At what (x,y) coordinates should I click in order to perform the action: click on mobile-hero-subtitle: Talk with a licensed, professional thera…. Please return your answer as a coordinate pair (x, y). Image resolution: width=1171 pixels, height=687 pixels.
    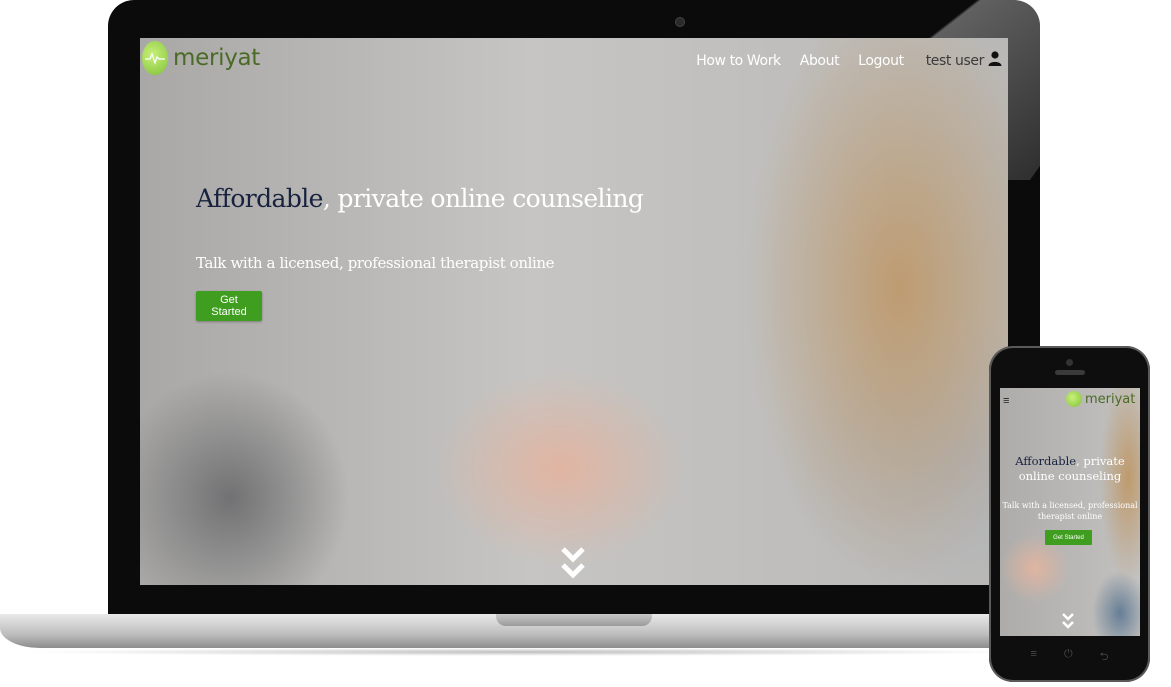
    Looking at the image, I should click on (1070, 511).